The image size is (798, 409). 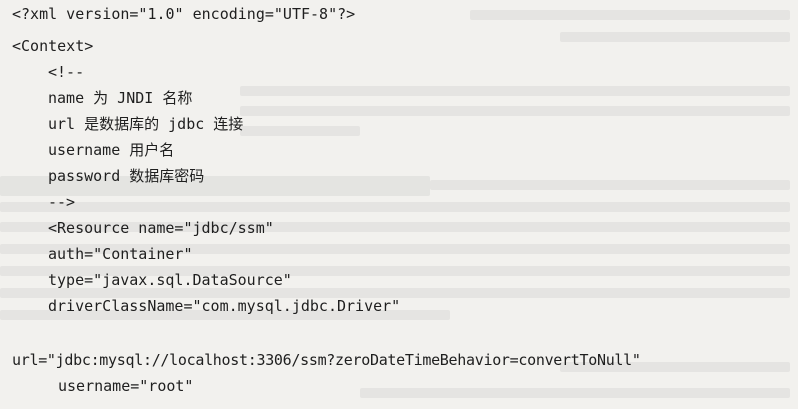 What do you see at coordinates (184, 14) in the screenshot?
I see `code-line-xml-declaration: <?xml version="1.0" encoding="UTF-8"?>` at bounding box center [184, 14].